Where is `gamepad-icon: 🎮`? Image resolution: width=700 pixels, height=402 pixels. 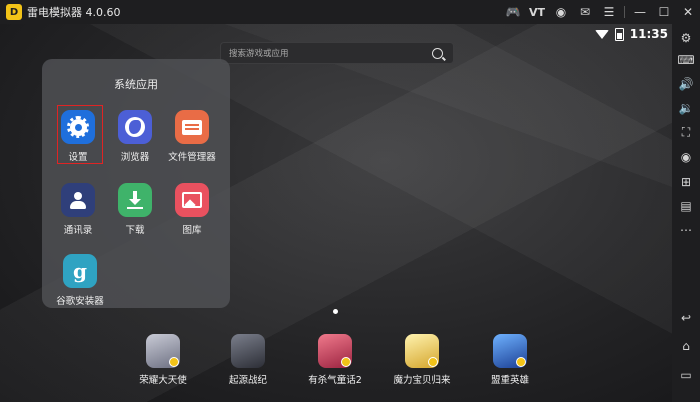
gamepad-icon: 🎮 is located at coordinates (513, 12).